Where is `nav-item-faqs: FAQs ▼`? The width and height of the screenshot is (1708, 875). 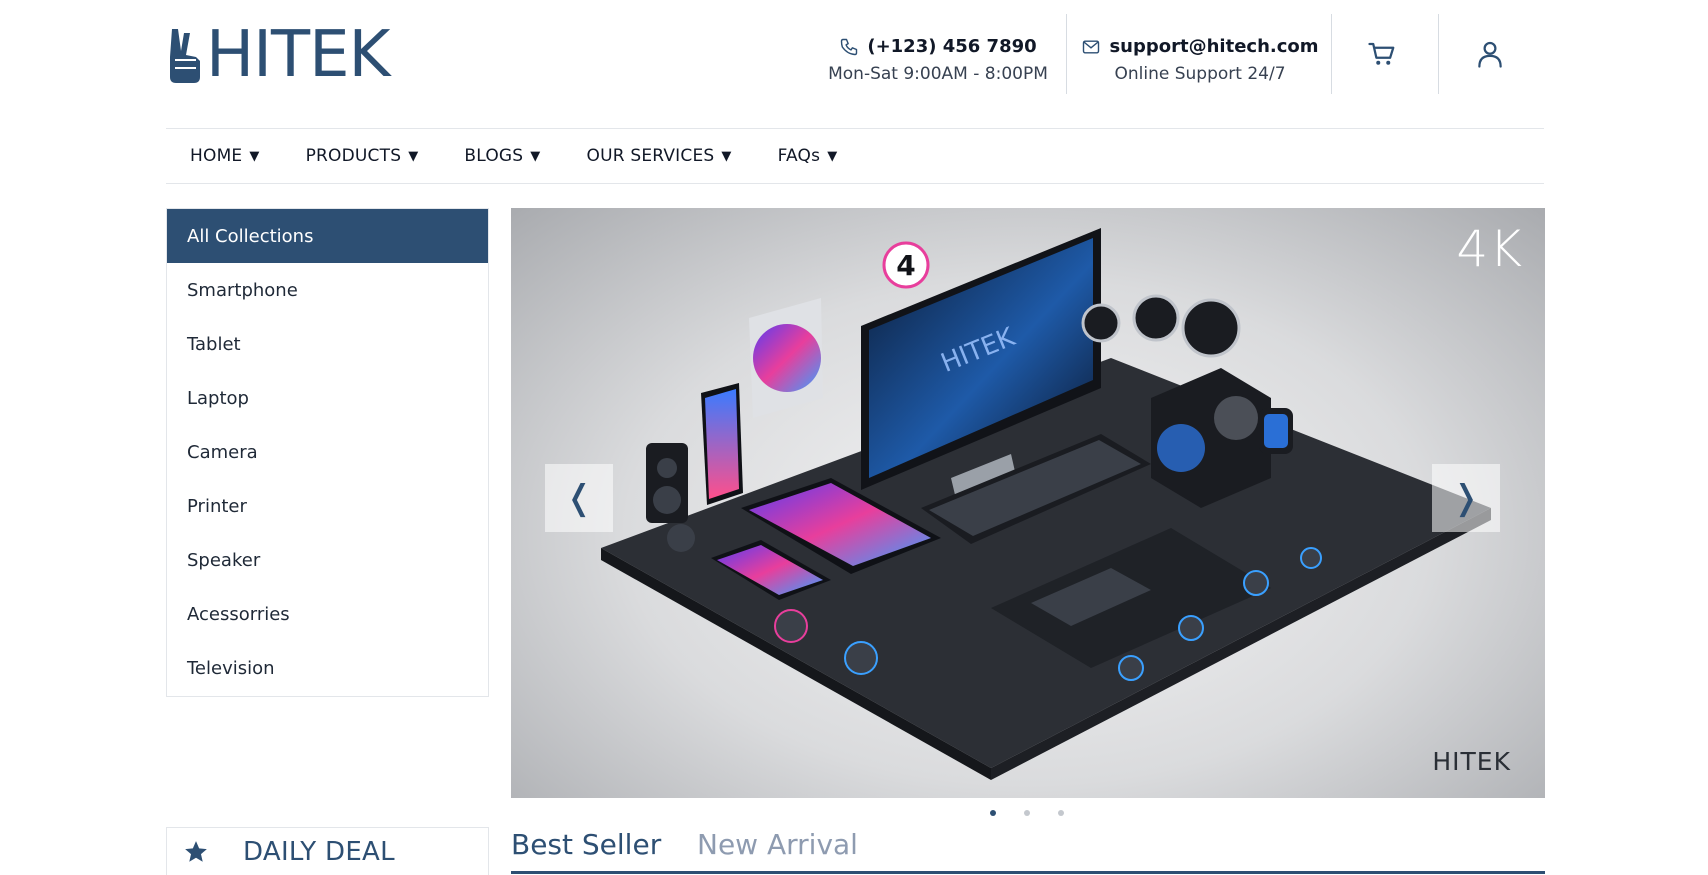
nav-item-faqs: FAQs ▼ is located at coordinates (808, 156).